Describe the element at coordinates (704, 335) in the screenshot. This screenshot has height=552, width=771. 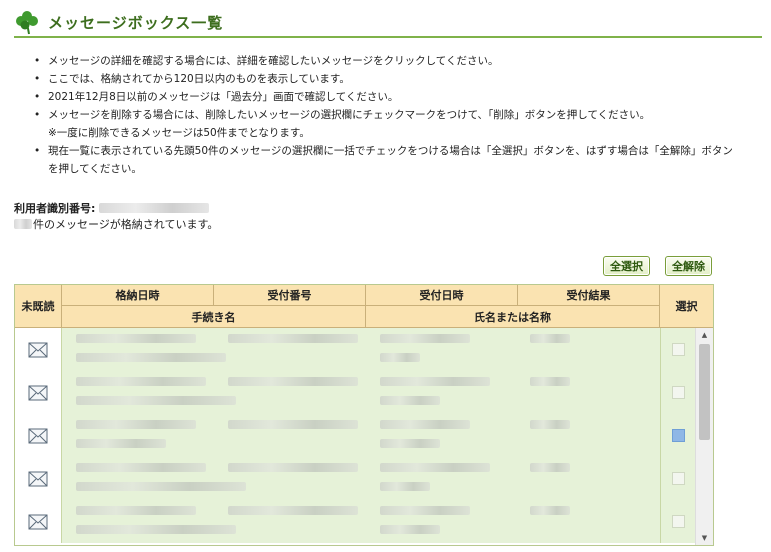
I see `scroll-up-arrow-icon: ▲` at that location.